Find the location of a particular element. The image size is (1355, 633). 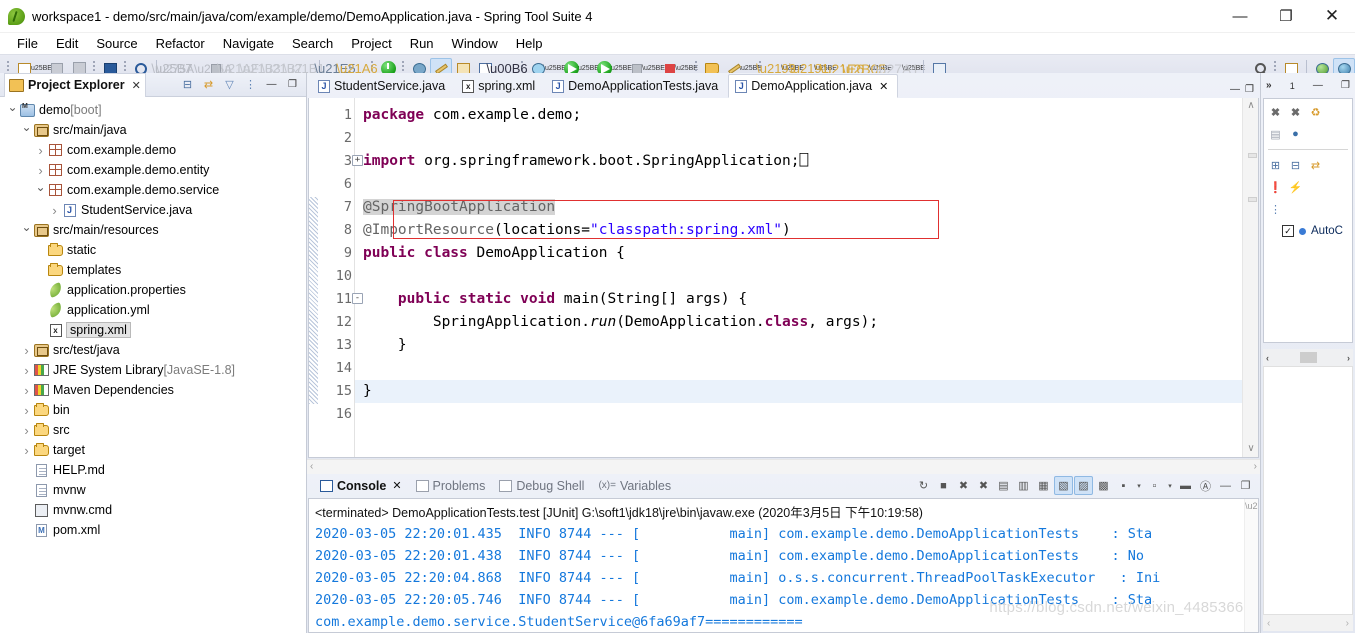

console-tab-variables: (x)= Variables is located at coordinates (634, 486).